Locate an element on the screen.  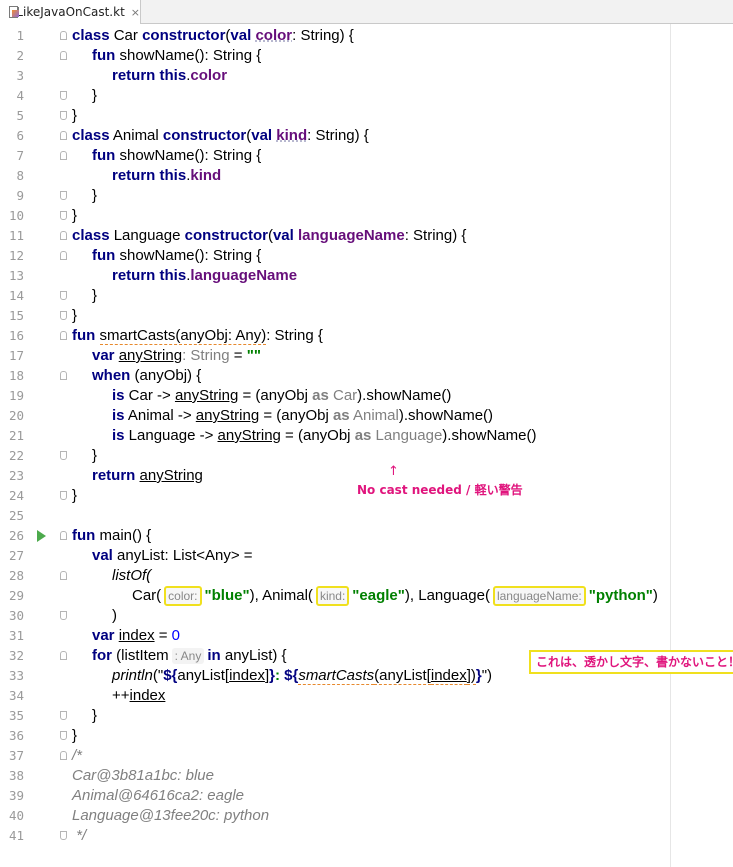
line-number: 34 is located at coordinates (16, 695).